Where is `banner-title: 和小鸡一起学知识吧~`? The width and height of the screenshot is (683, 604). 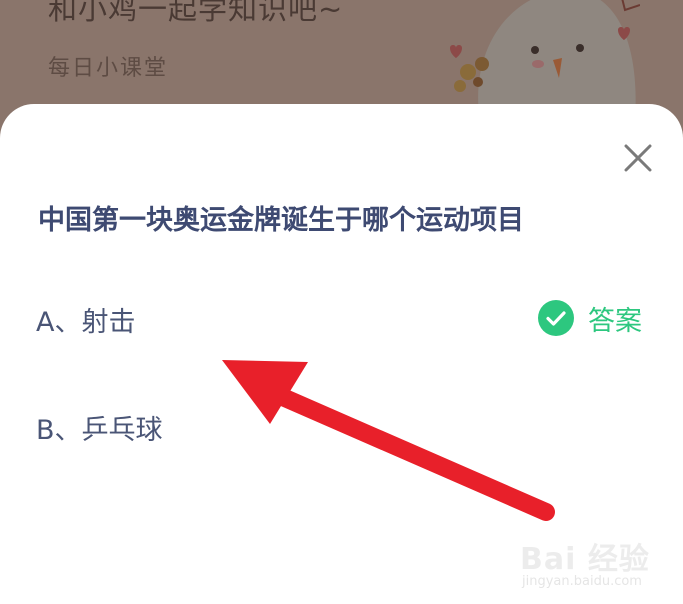 banner-title: 和小鸡一起学知识吧~ is located at coordinates (196, 13).